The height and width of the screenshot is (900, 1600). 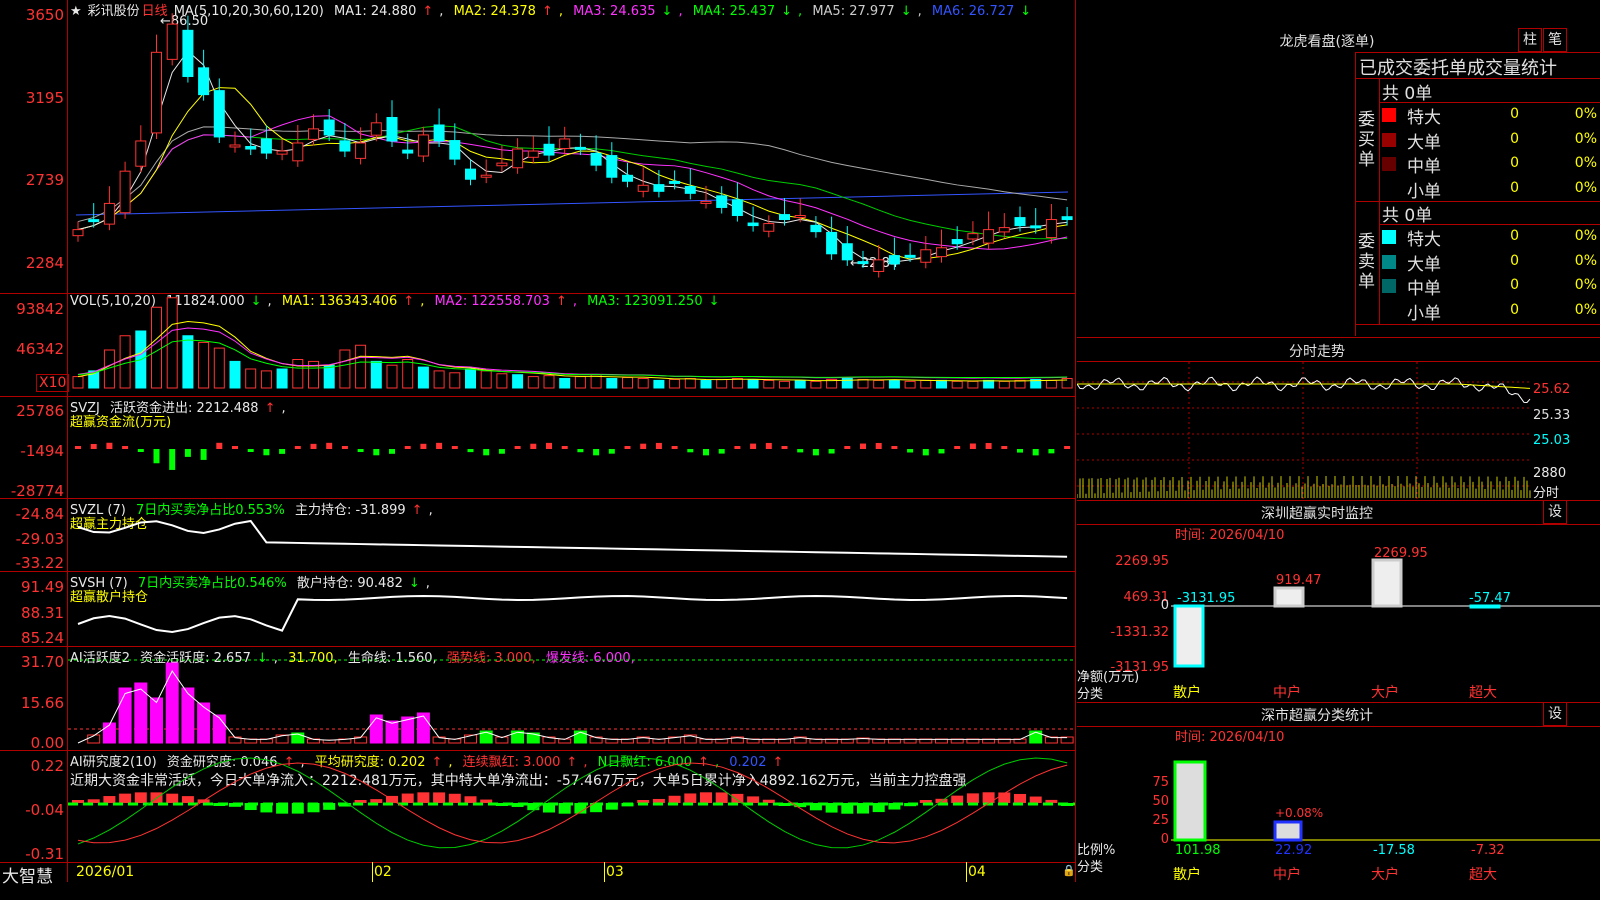 I want to click on buy-swatch, so click(x=1389, y=188).